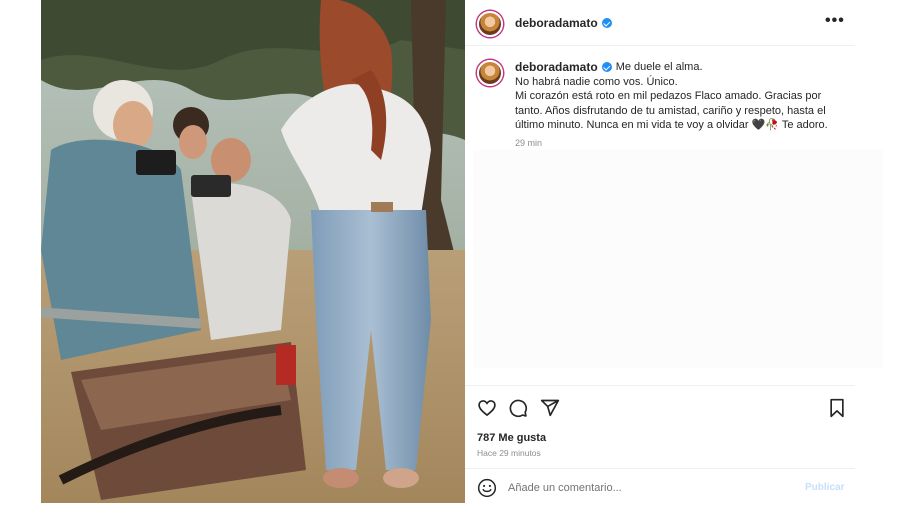 The height and width of the screenshot is (505, 900). I want to click on smile-icon, so click(487, 490).